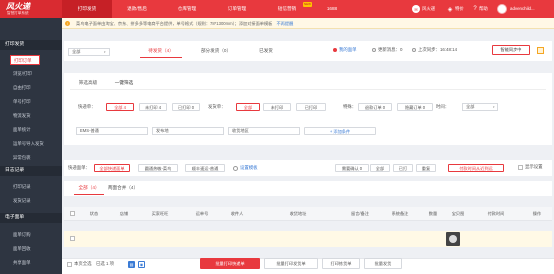  Describe the element at coordinates (540, 50) in the screenshot. I see `calendar-icon` at that location.